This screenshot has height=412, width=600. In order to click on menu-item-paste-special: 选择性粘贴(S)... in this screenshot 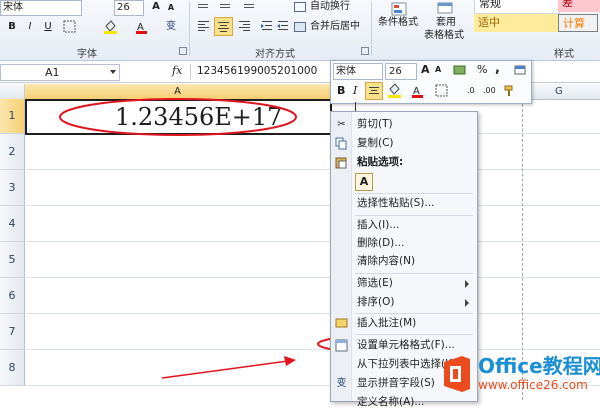, I will do `click(404, 203)`.